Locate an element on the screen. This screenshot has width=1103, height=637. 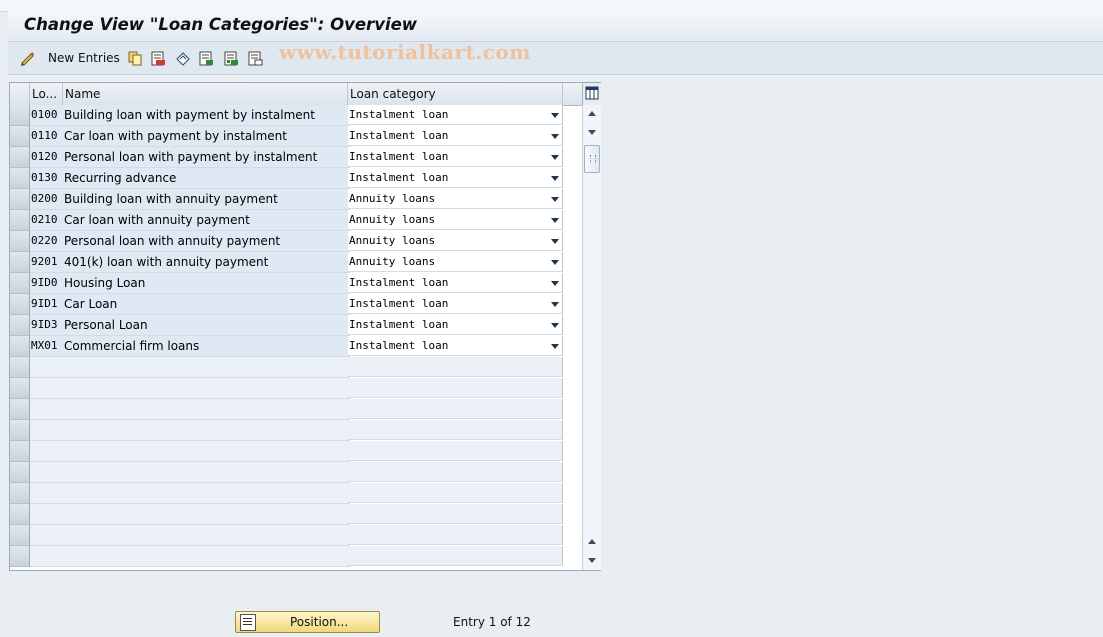
edit-pencil-icon is located at coordinates (28, 58).